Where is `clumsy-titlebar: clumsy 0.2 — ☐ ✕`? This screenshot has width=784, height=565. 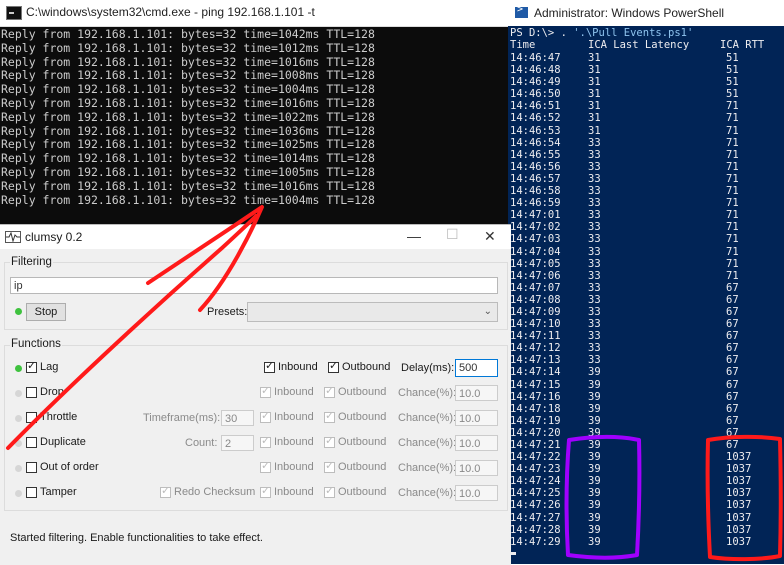
clumsy-titlebar: clumsy 0.2 — ☐ ✕ is located at coordinates (255, 237).